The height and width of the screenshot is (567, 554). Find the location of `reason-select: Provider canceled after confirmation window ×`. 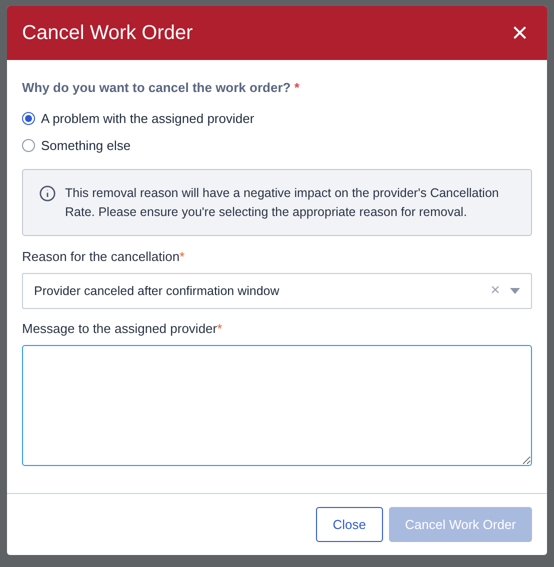

reason-select: Provider canceled after confirmation window × is located at coordinates (277, 291).